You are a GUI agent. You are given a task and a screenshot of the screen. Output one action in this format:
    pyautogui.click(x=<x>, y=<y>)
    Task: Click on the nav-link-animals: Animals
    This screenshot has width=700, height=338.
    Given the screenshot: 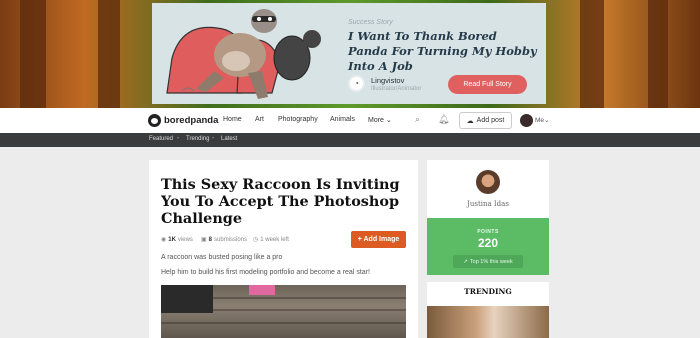 What is the action you would take?
    pyautogui.click(x=342, y=119)
    